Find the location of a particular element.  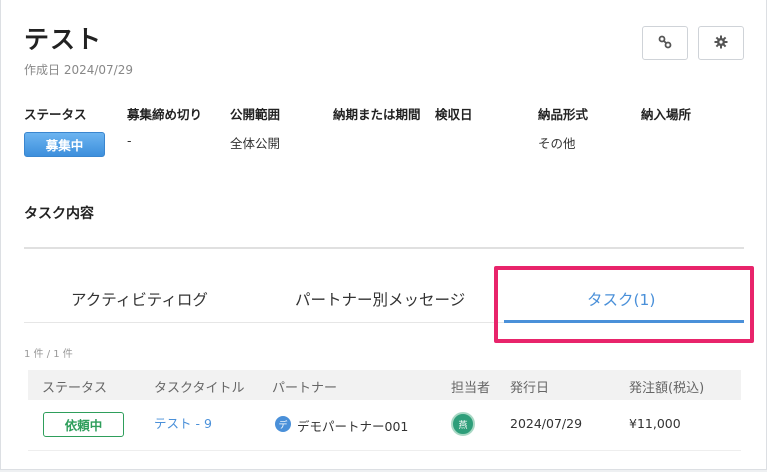

highlight-annotation is located at coordinates (624, 304).